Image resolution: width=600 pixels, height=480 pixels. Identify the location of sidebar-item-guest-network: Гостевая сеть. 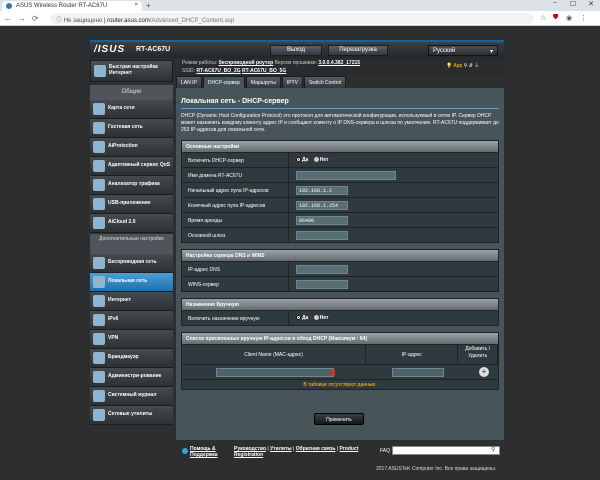
(131, 128).